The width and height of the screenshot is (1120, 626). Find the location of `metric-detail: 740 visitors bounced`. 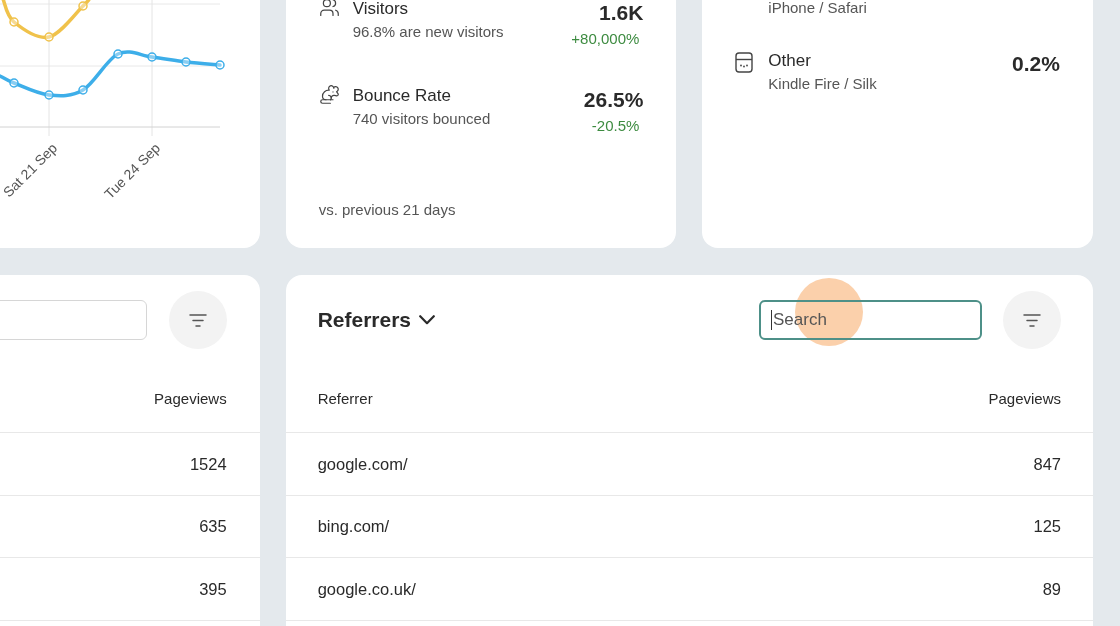

metric-detail: 740 visitors bounced is located at coordinates (422, 119).